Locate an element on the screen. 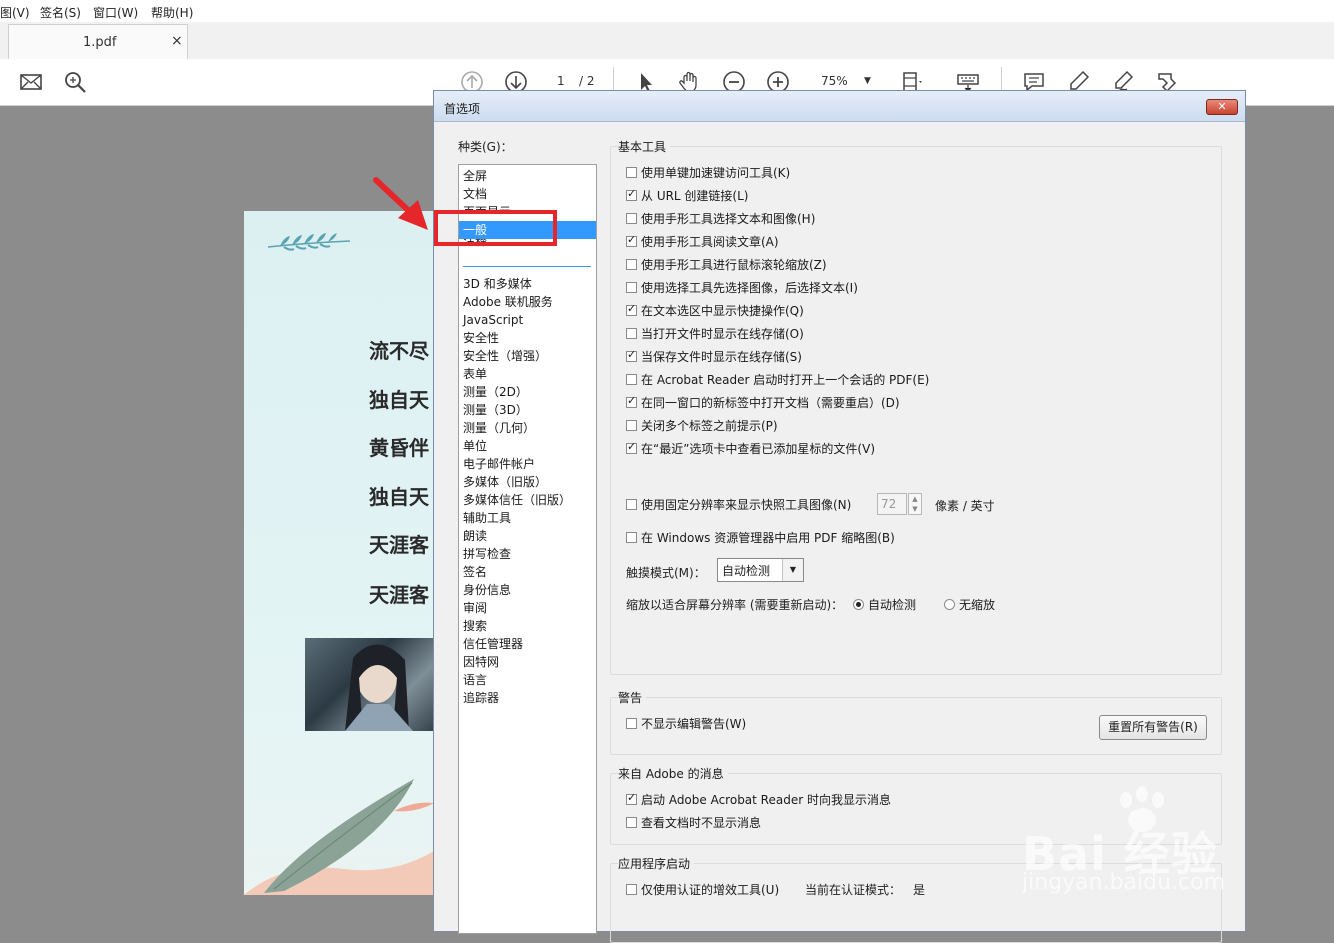  category-item: JavaScript is located at coordinates (527, 320).